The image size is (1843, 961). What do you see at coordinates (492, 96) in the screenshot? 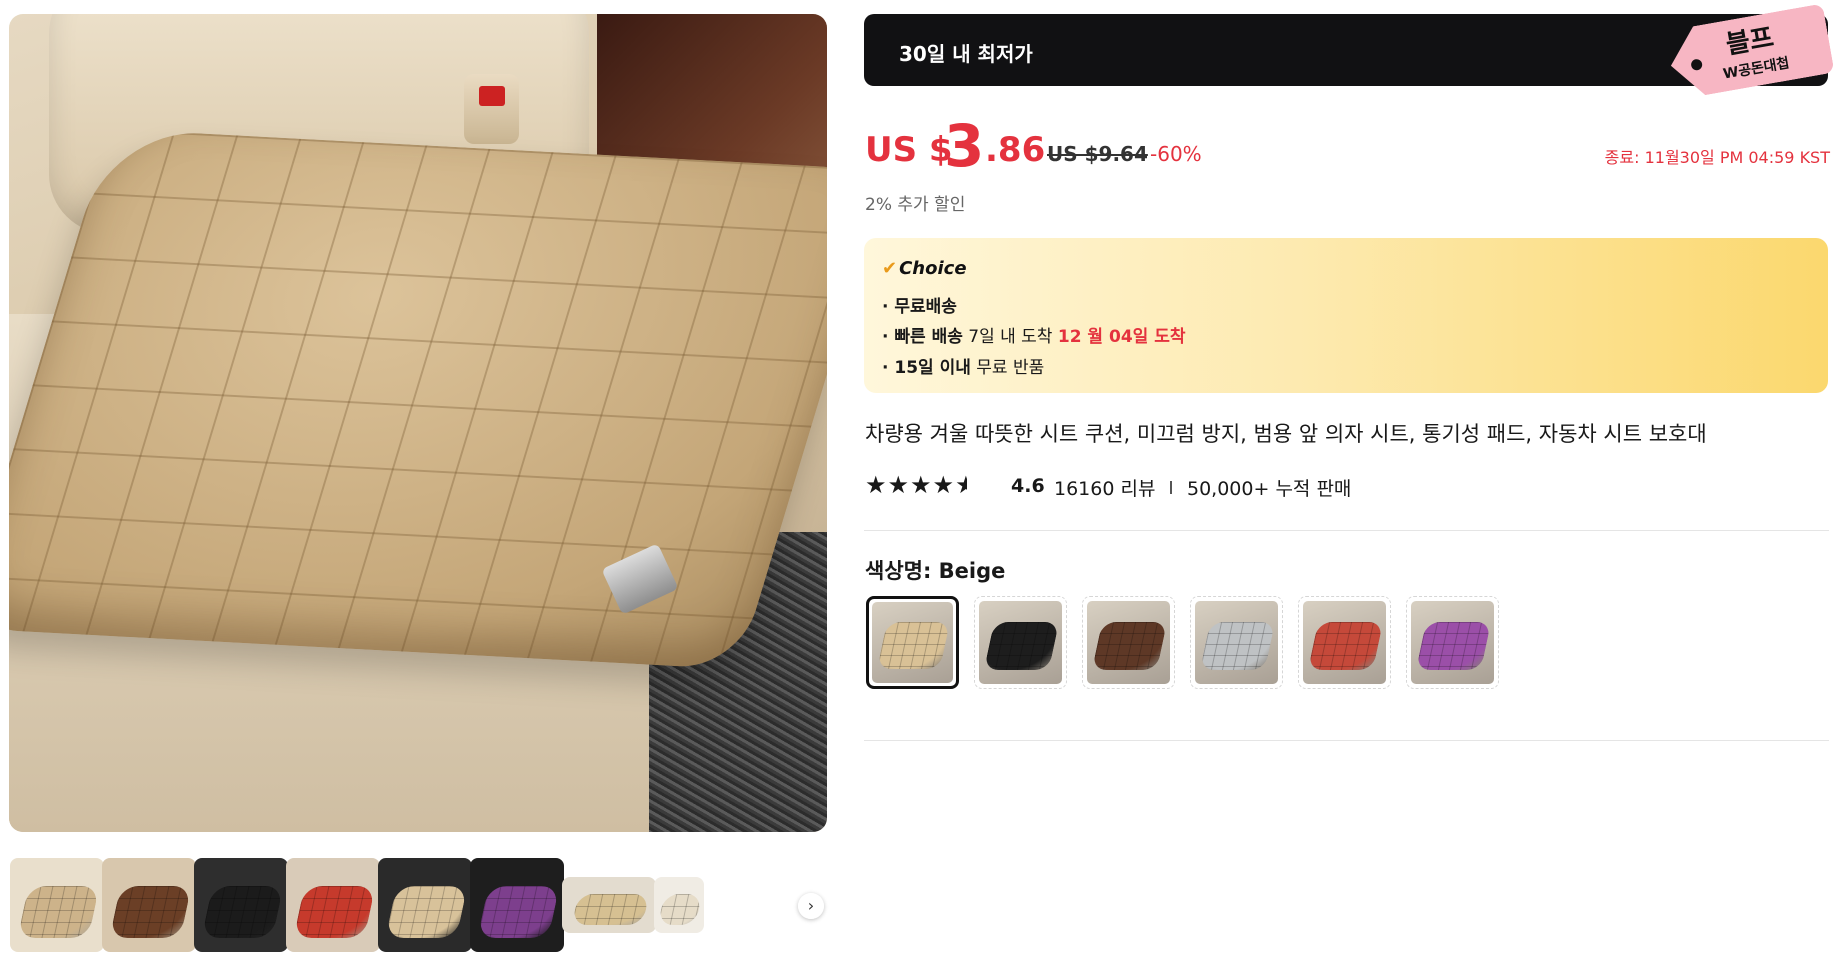
I see `buckle-button-shape` at bounding box center [492, 96].